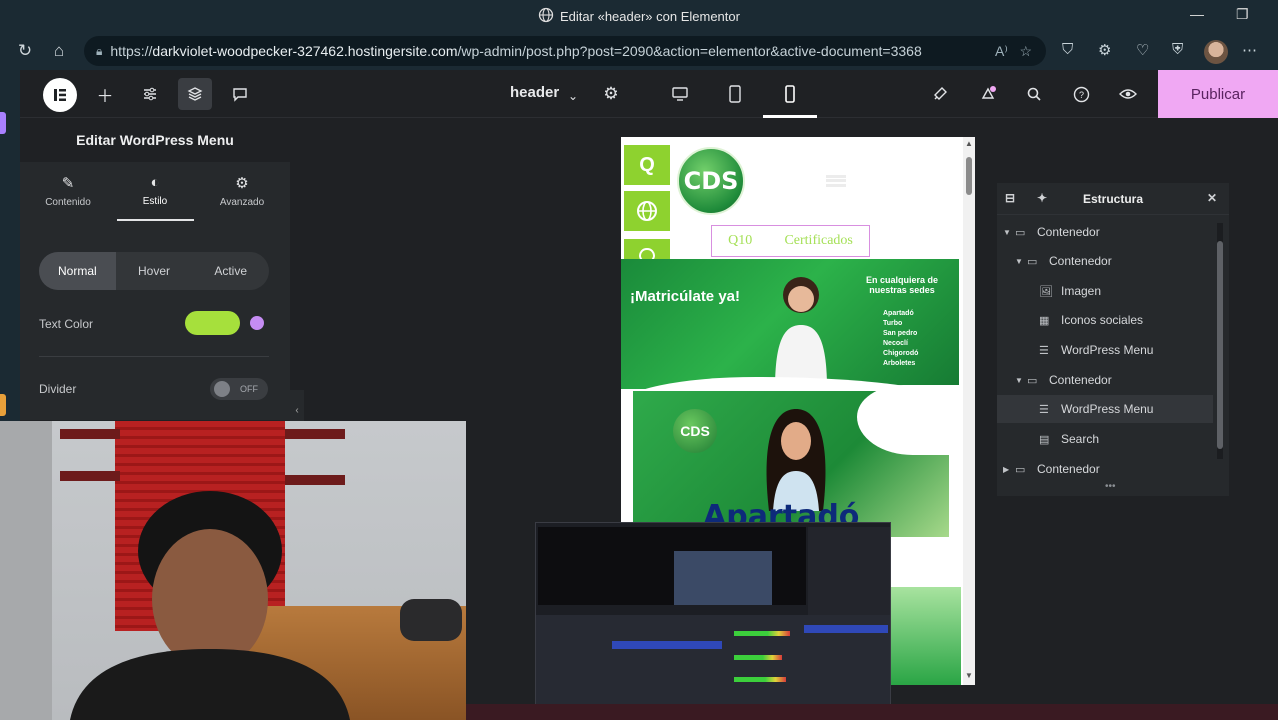 The width and height of the screenshot is (1278, 720). I want to click on tree-item-wordpress-menu-selected: ☰ WordPress Menu, so click(1105, 409).